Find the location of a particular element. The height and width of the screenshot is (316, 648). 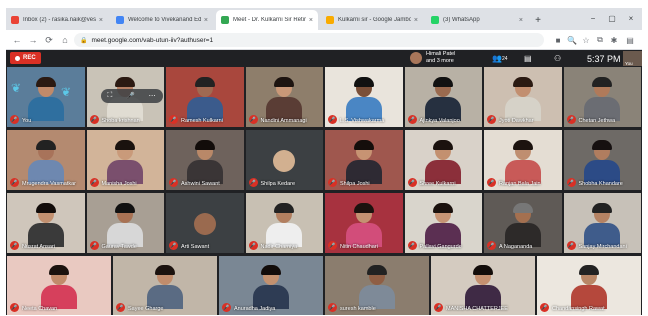

browser-tab: Meet - Dr. Kulkarni Sir Retirement× is located at coordinates (267, 20).